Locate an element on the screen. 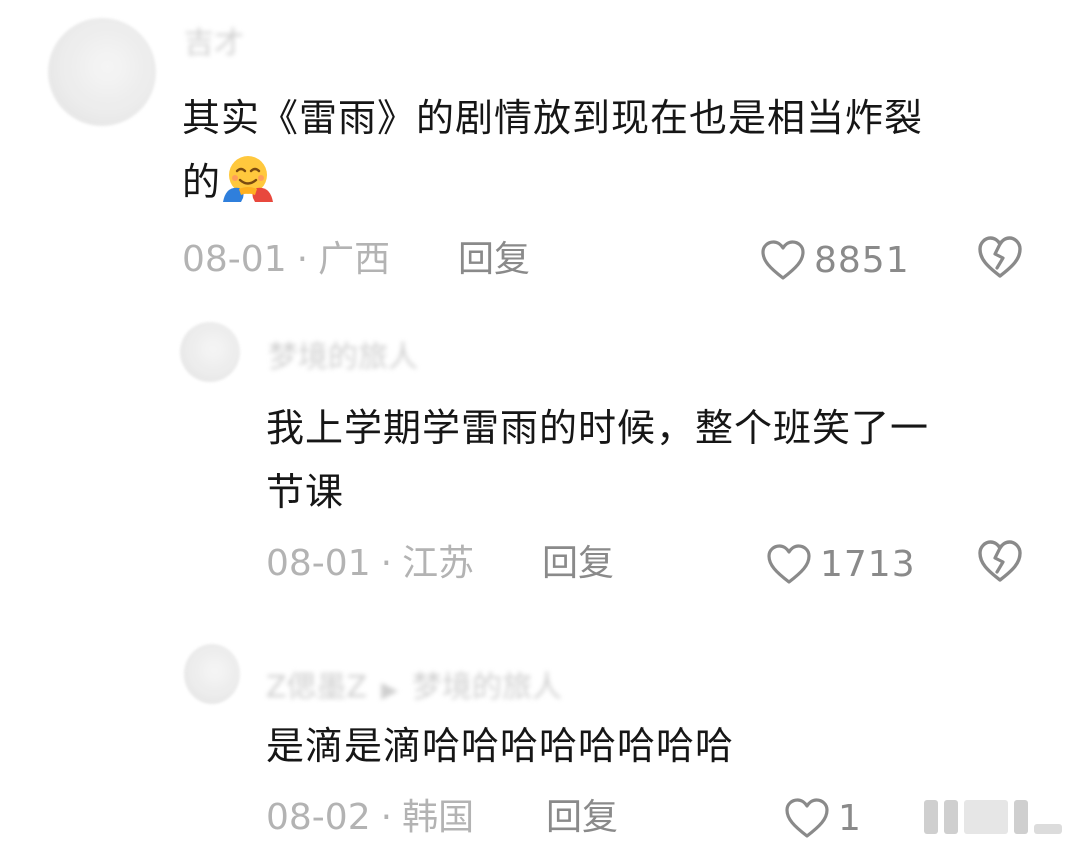 This screenshot has width=1080, height=842. reply-to-username: 梦境的旅人 is located at coordinates (487, 687).